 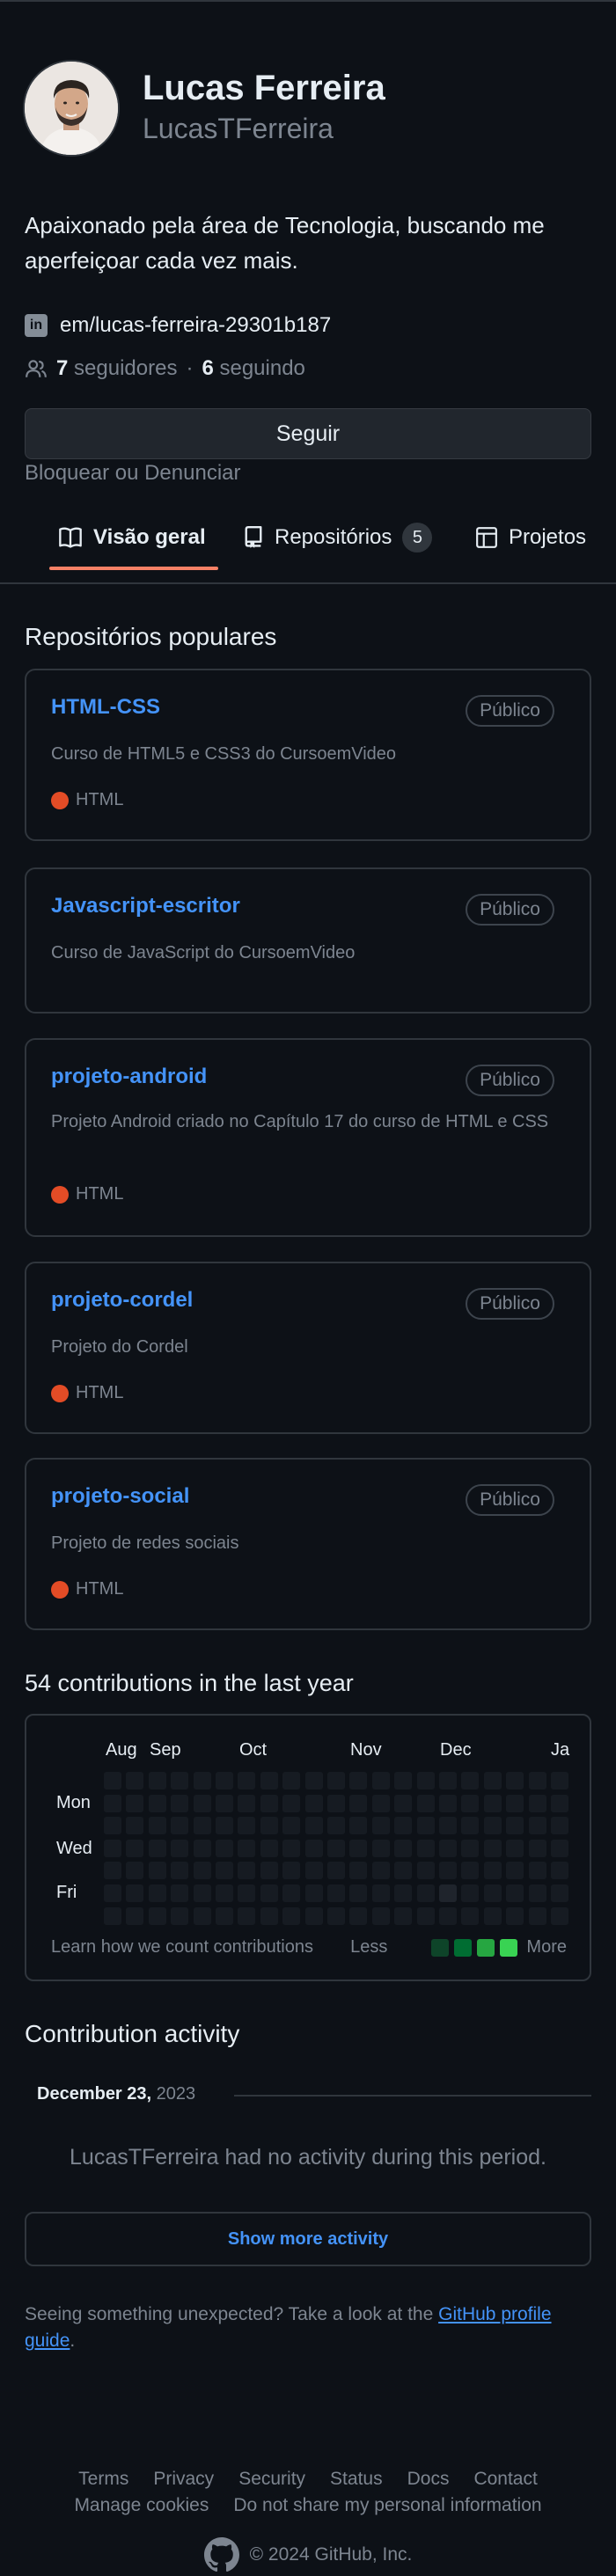 What do you see at coordinates (122, 1300) in the screenshot?
I see `repo-name-link: projeto-cordel` at bounding box center [122, 1300].